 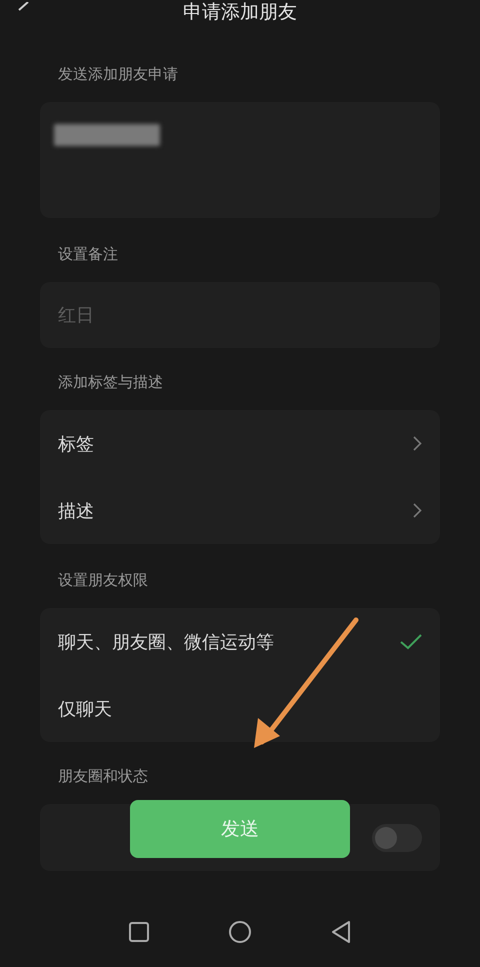 What do you see at coordinates (76, 510) in the screenshot?
I see `row-label: 描述` at bounding box center [76, 510].